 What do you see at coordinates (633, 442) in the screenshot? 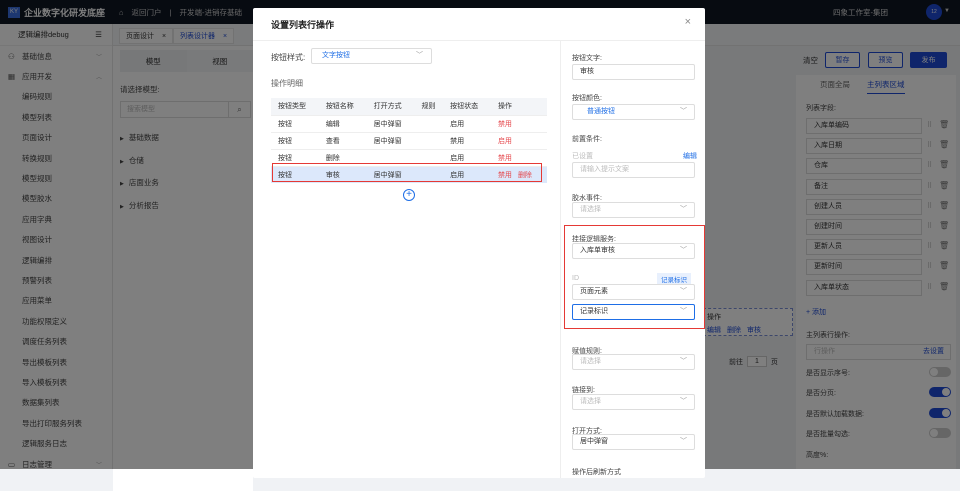
I see `open-mode-select: 居中弹窗 ﹀` at bounding box center [633, 442].